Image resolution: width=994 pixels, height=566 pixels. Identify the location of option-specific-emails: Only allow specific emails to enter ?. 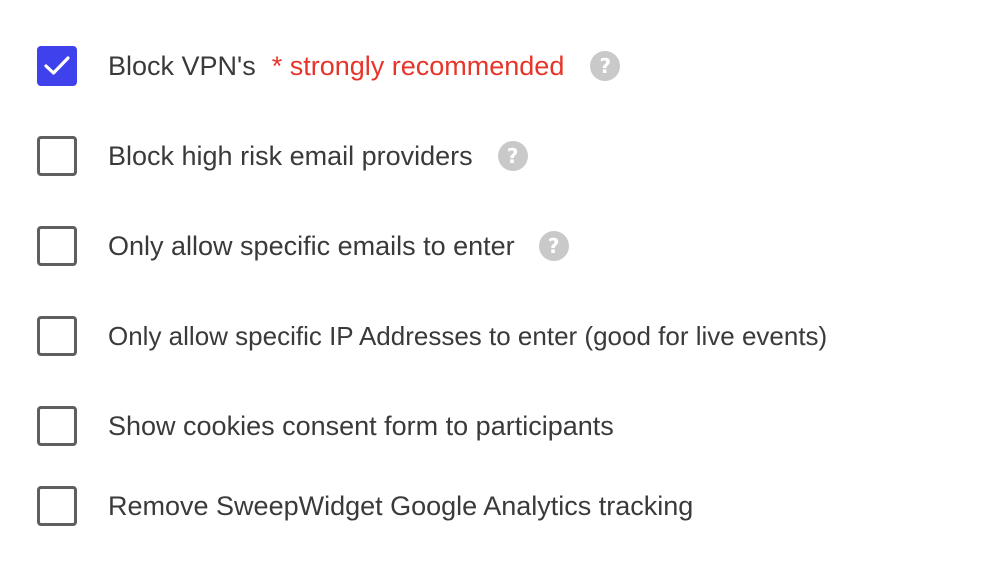
(303, 246).